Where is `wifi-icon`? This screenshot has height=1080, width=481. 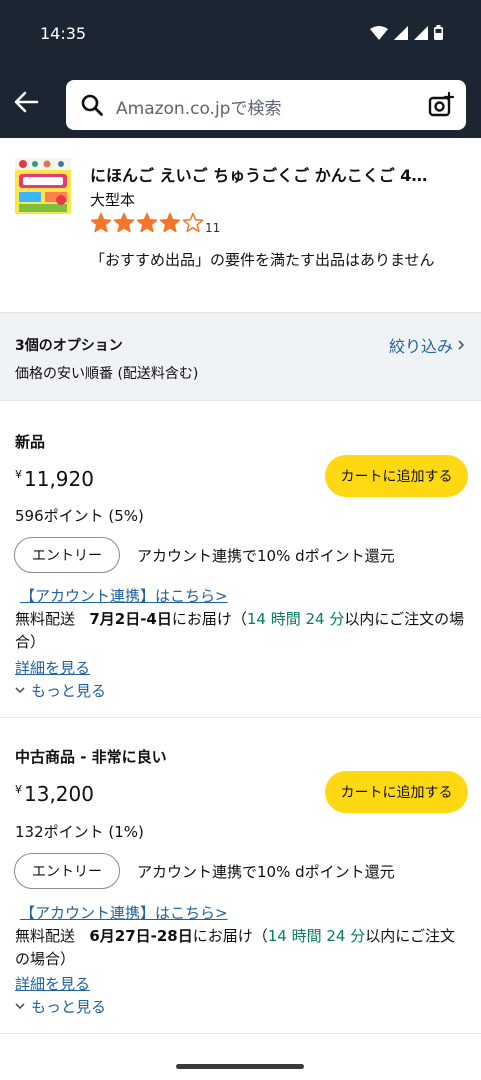
wifi-icon is located at coordinates (379, 32).